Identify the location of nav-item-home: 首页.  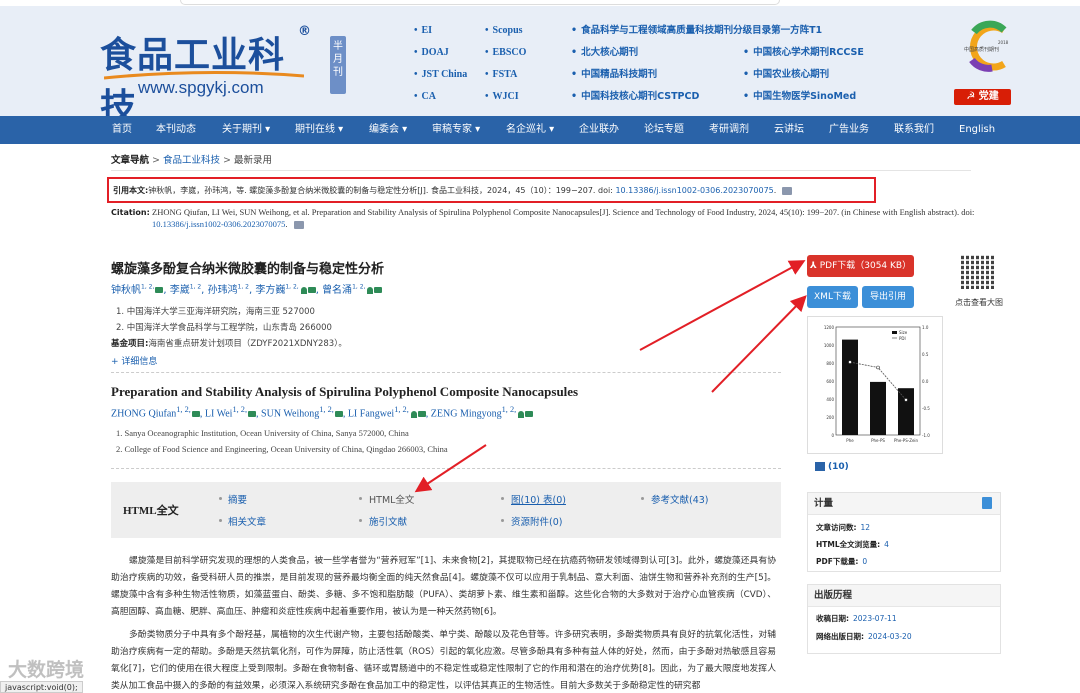
(122, 130).